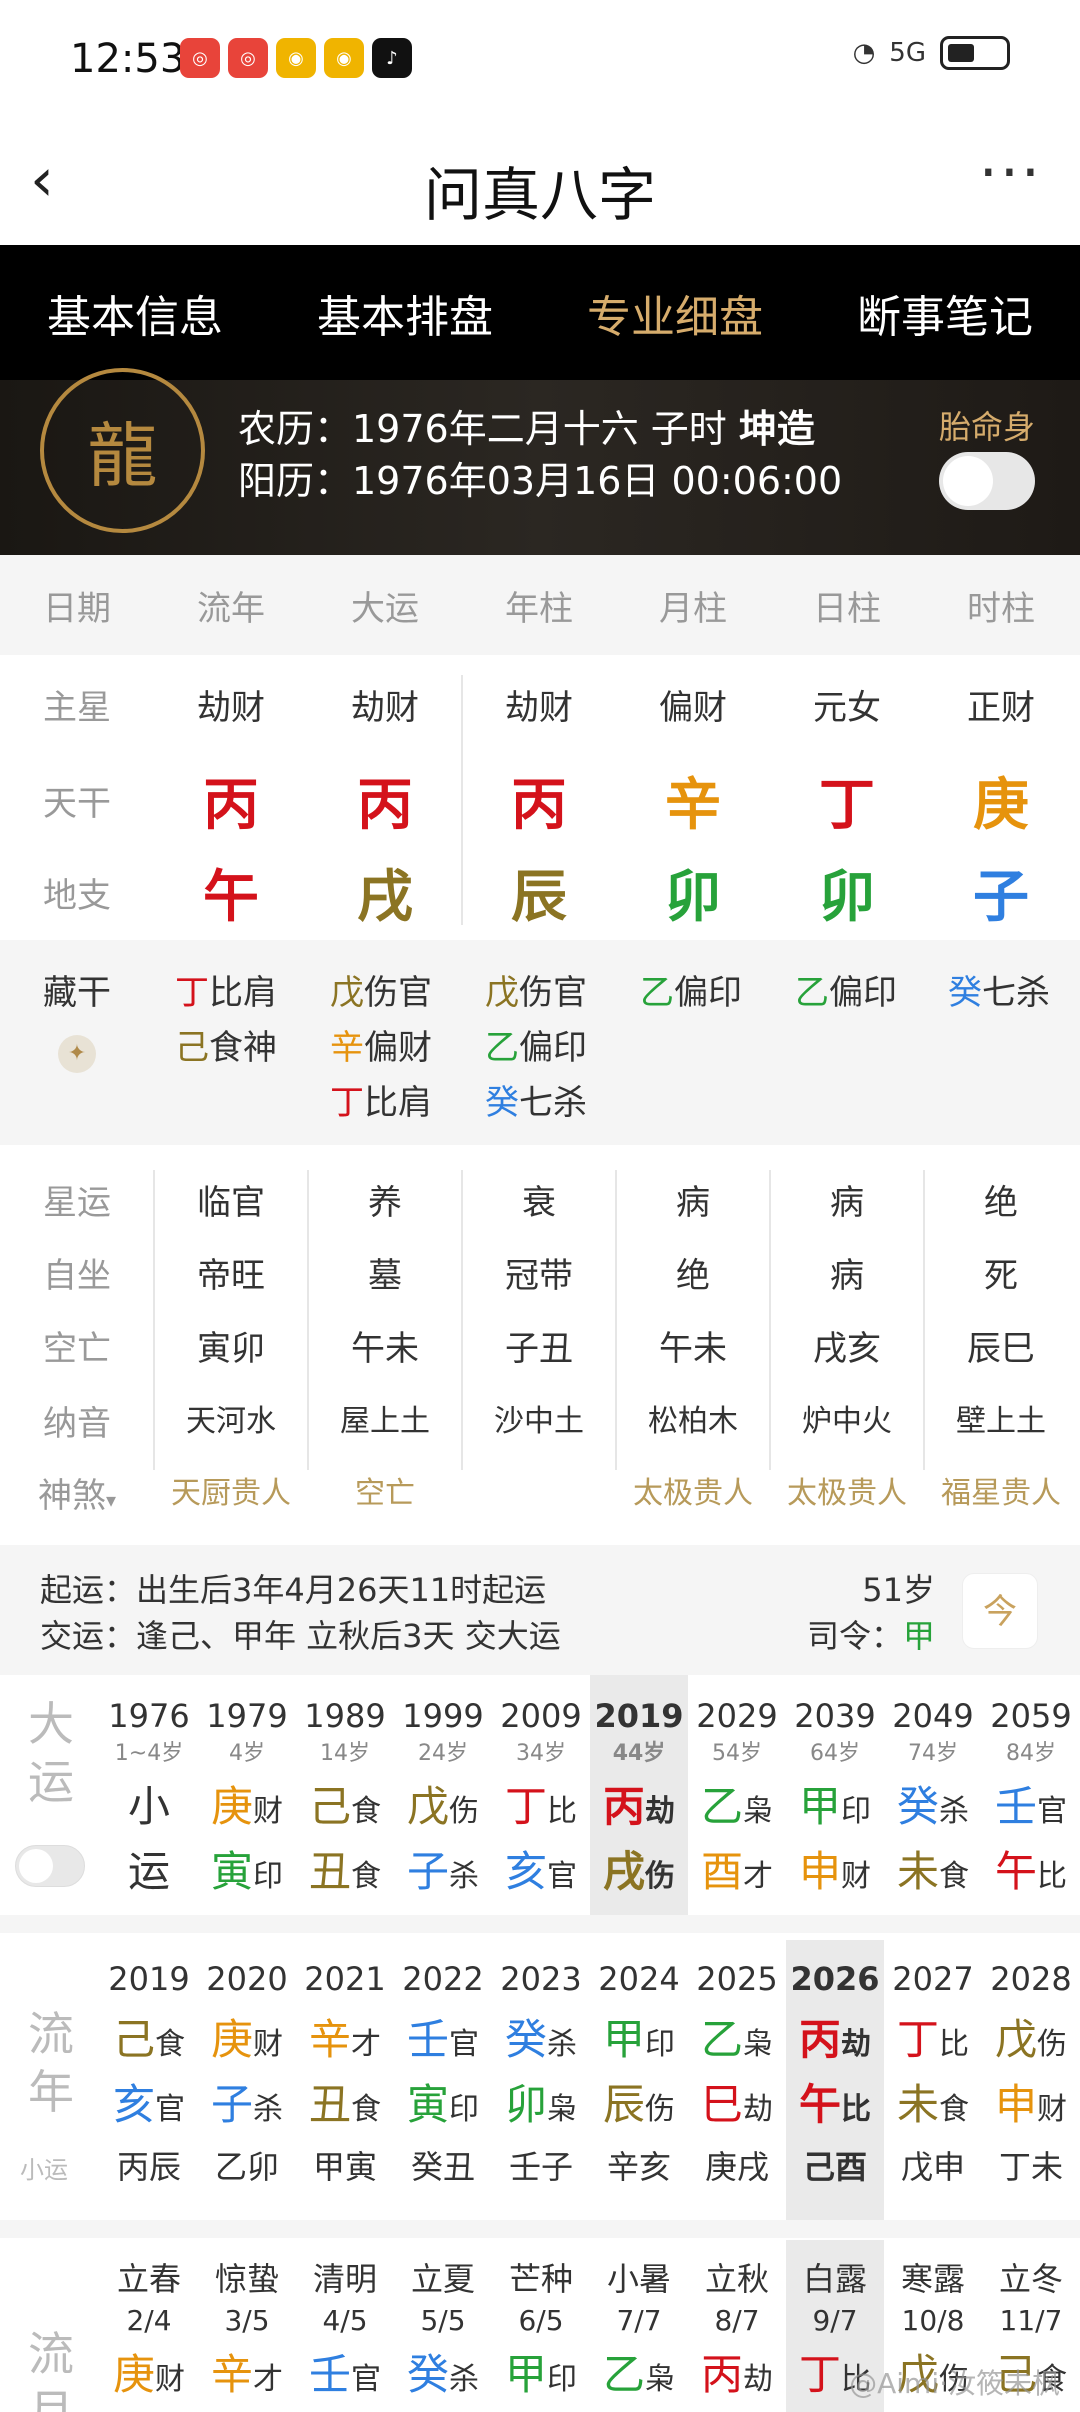  I want to click on dayun-column: 2009 34岁 丁比 亥官, so click(541, 1795).